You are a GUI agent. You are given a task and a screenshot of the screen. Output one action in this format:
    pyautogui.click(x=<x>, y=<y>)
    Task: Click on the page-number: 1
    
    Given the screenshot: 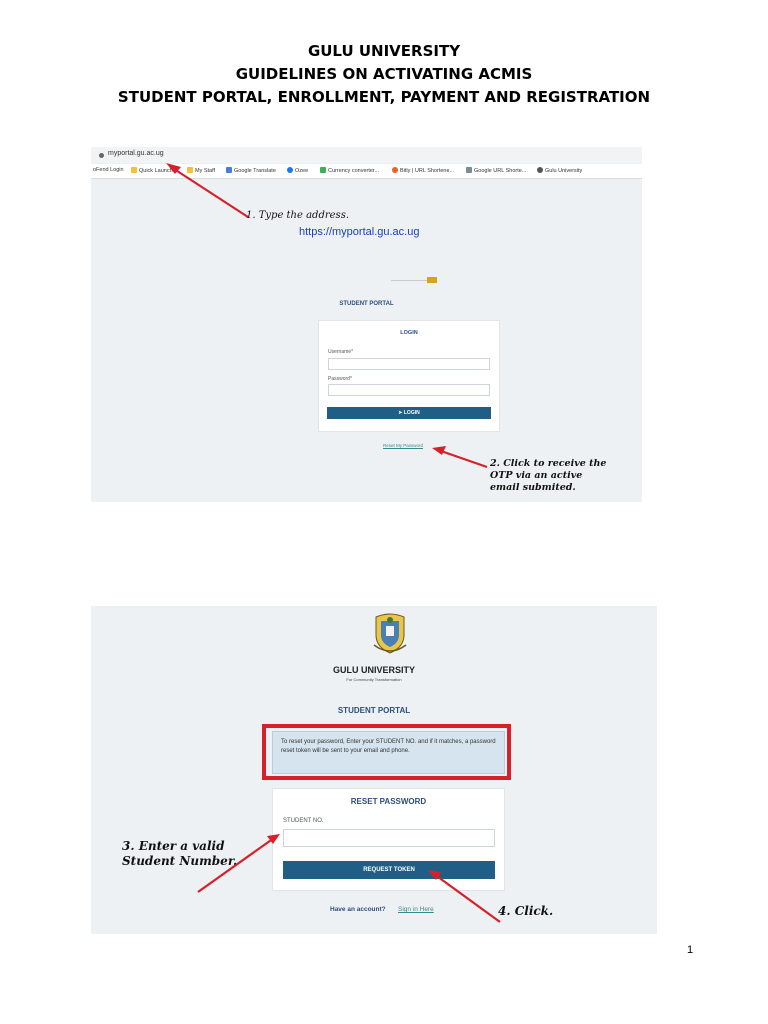 What is the action you would take?
    pyautogui.click(x=690, y=950)
    